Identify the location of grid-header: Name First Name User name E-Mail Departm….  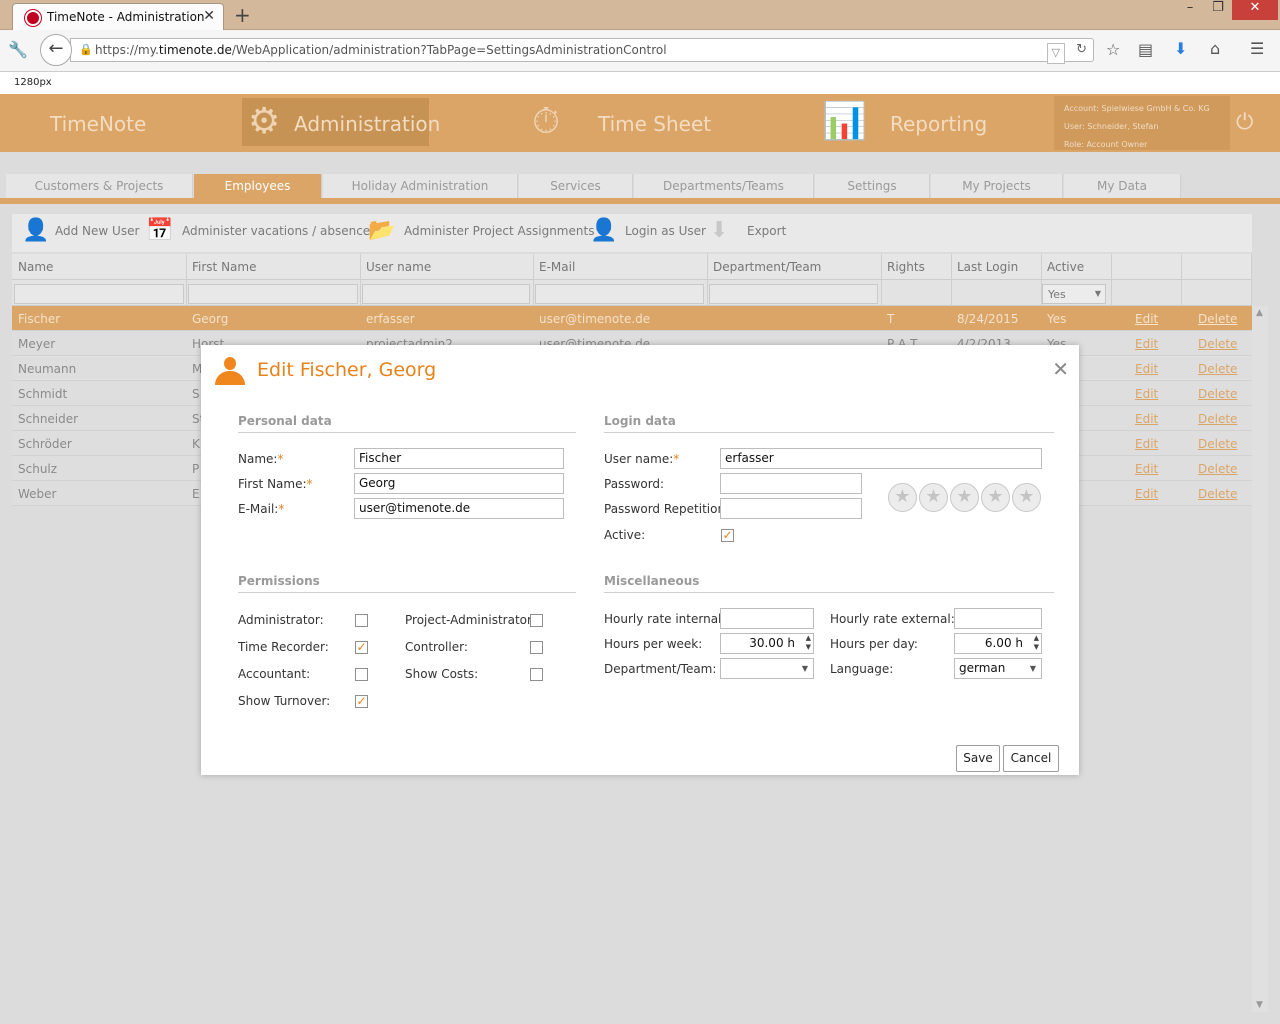
(632, 267).